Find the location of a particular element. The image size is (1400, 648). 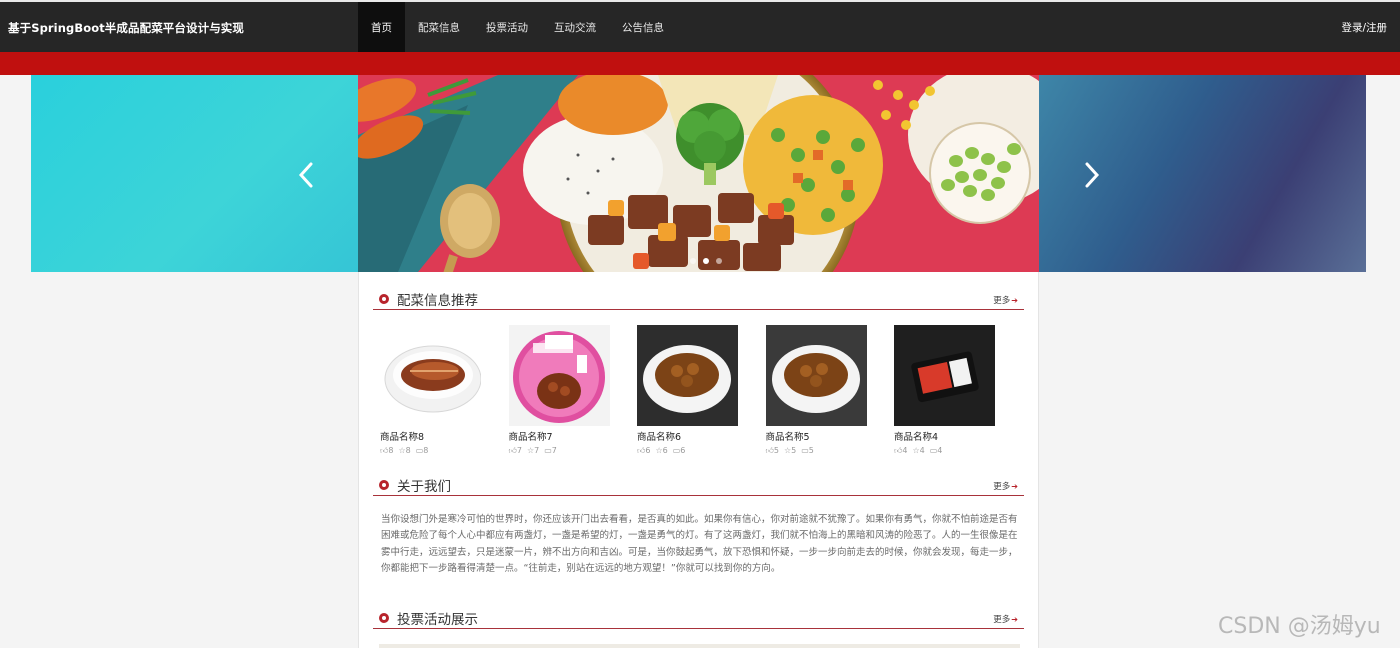

comment-icon: ▭5 is located at coordinates (807, 450).